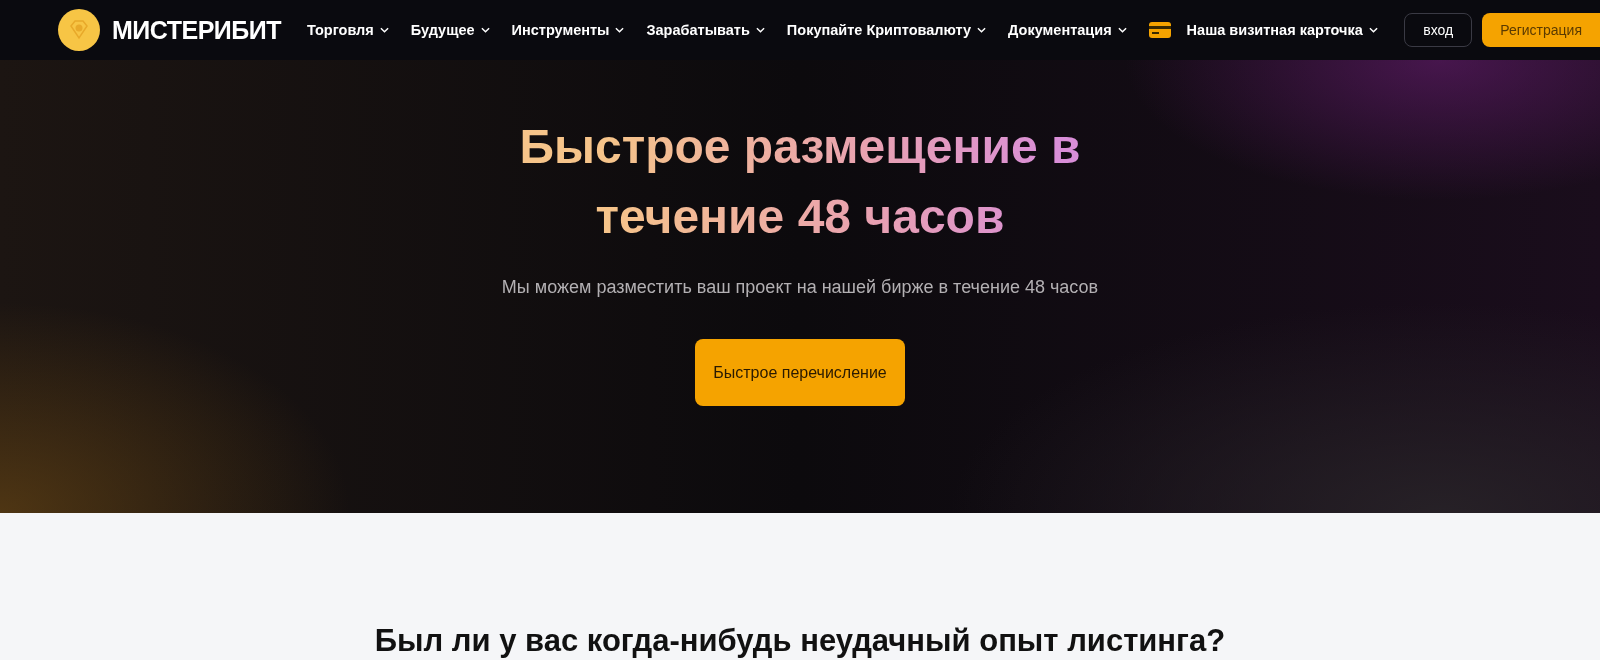  Describe the element at coordinates (197, 30) in the screenshot. I see `brand-name: МИСТЕРИБИТ` at that location.